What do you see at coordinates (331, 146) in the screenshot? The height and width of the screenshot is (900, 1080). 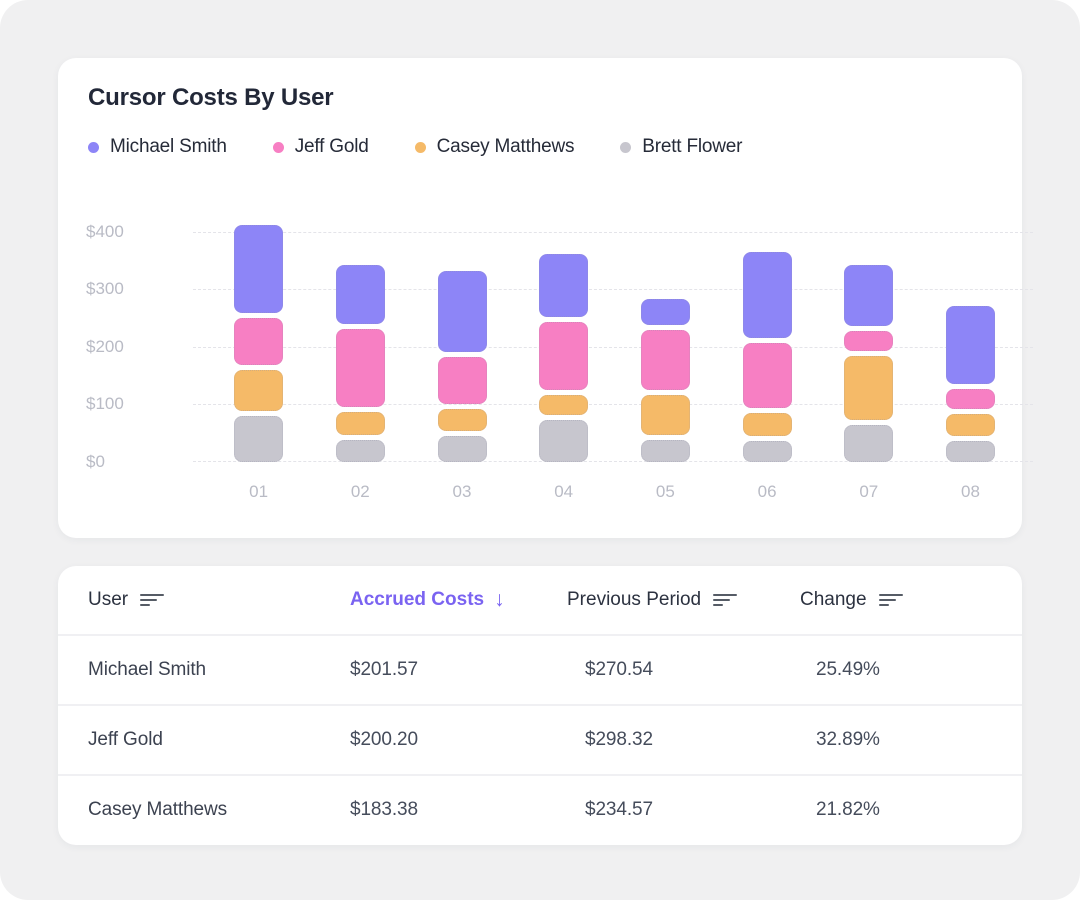 I see `legend-label: Jeff Gold` at bounding box center [331, 146].